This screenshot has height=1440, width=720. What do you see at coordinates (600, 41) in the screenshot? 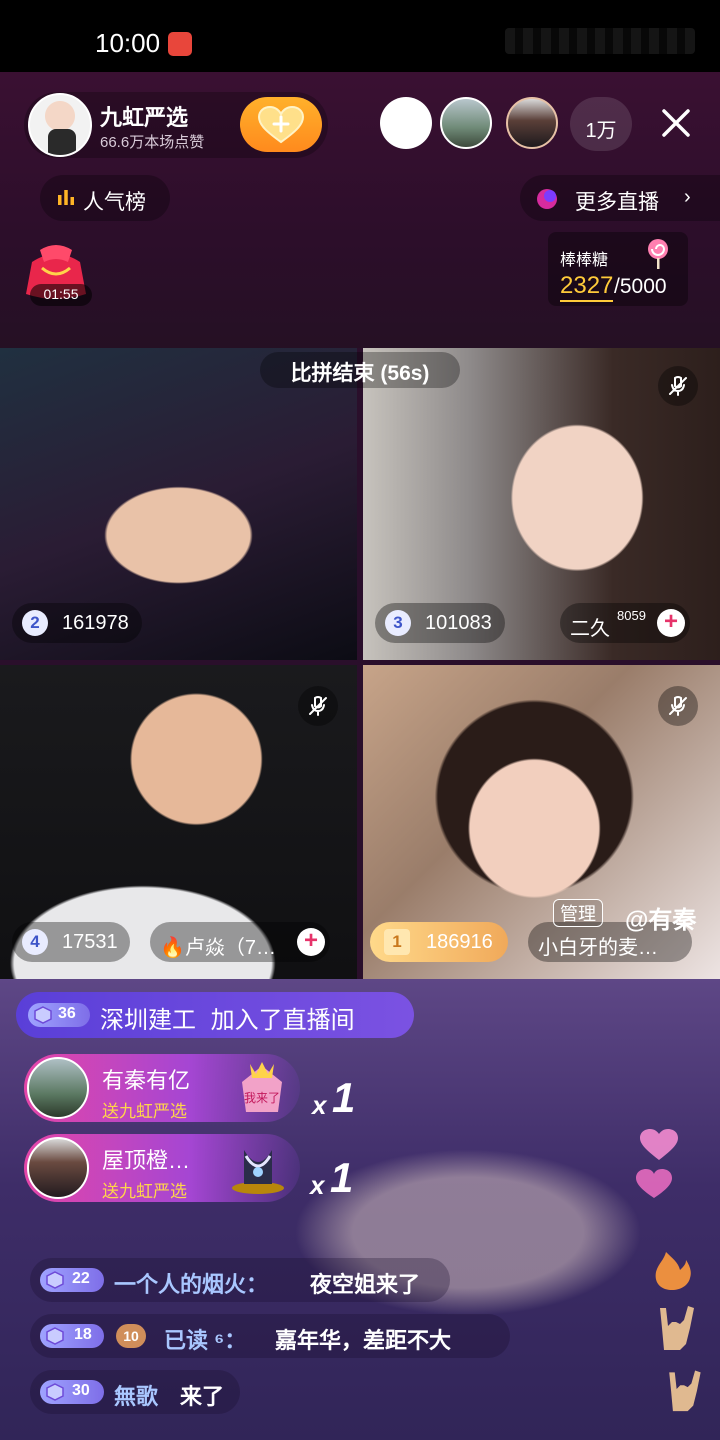
I see `status-icons` at bounding box center [600, 41].